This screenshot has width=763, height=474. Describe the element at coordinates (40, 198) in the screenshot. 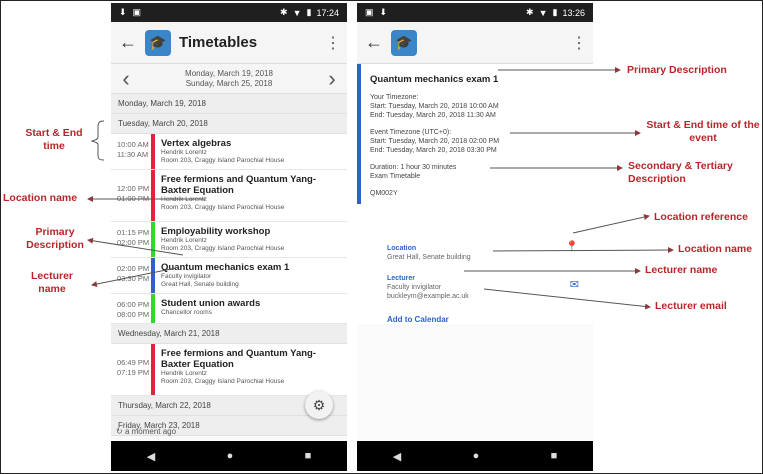

I see `annotation-location-name: Location name` at that location.